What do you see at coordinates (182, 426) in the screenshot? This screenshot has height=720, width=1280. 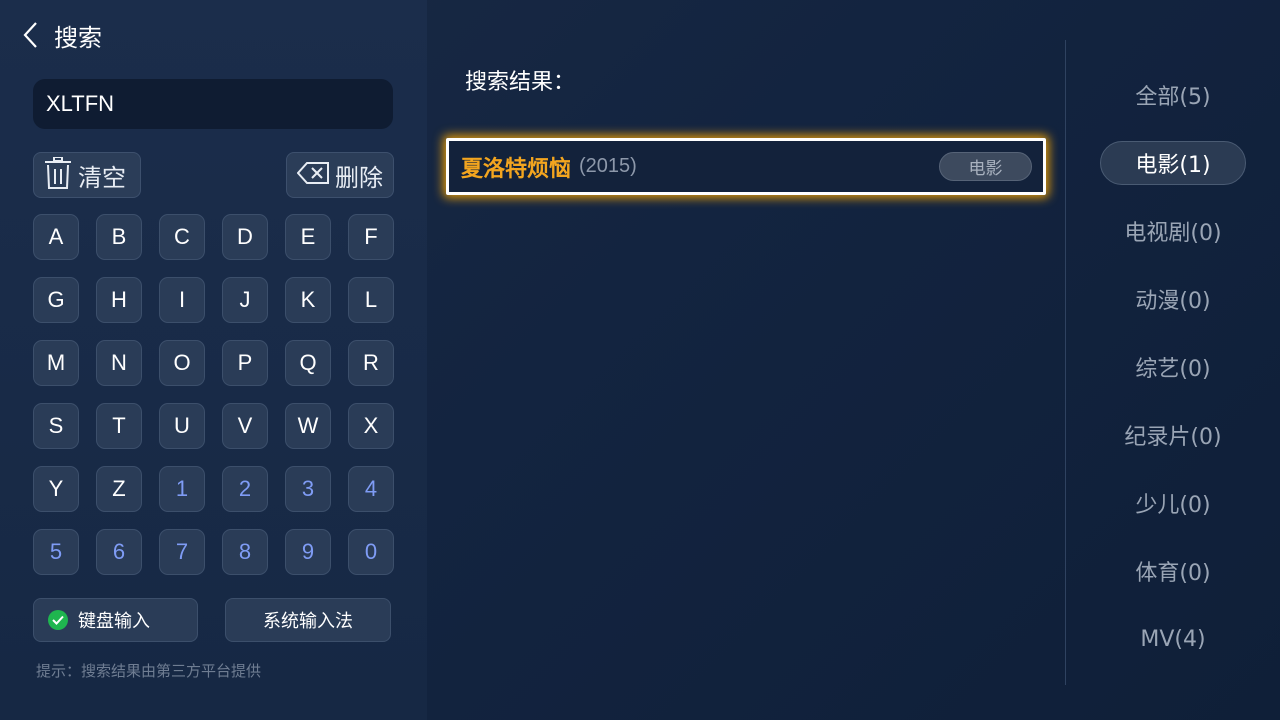 I see `key: U` at bounding box center [182, 426].